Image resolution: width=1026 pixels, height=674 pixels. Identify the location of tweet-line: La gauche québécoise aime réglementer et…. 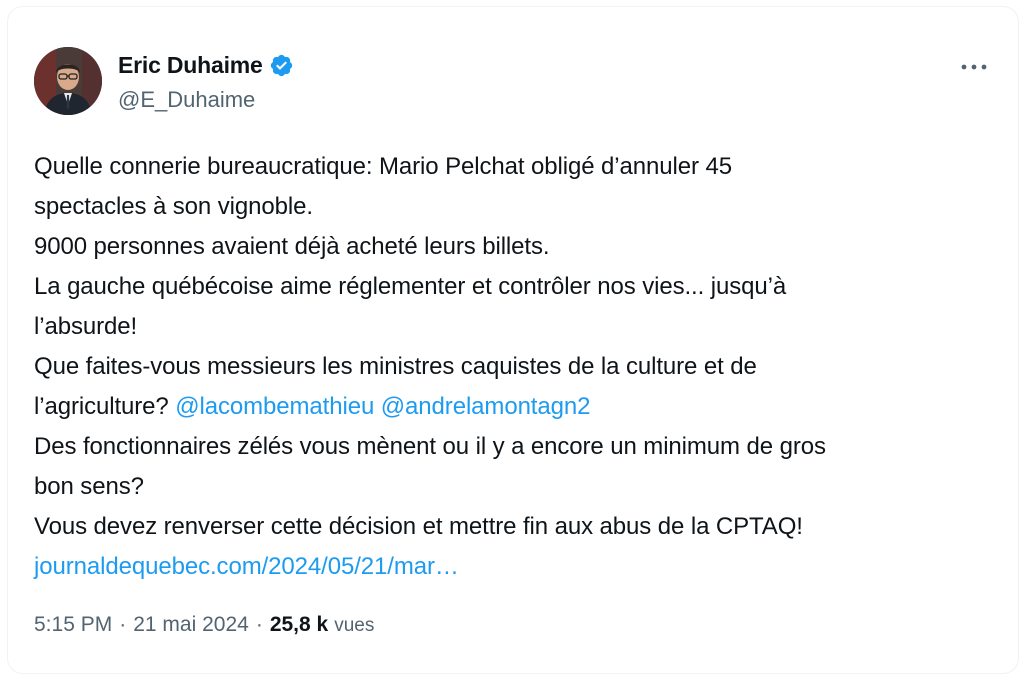
(410, 286).